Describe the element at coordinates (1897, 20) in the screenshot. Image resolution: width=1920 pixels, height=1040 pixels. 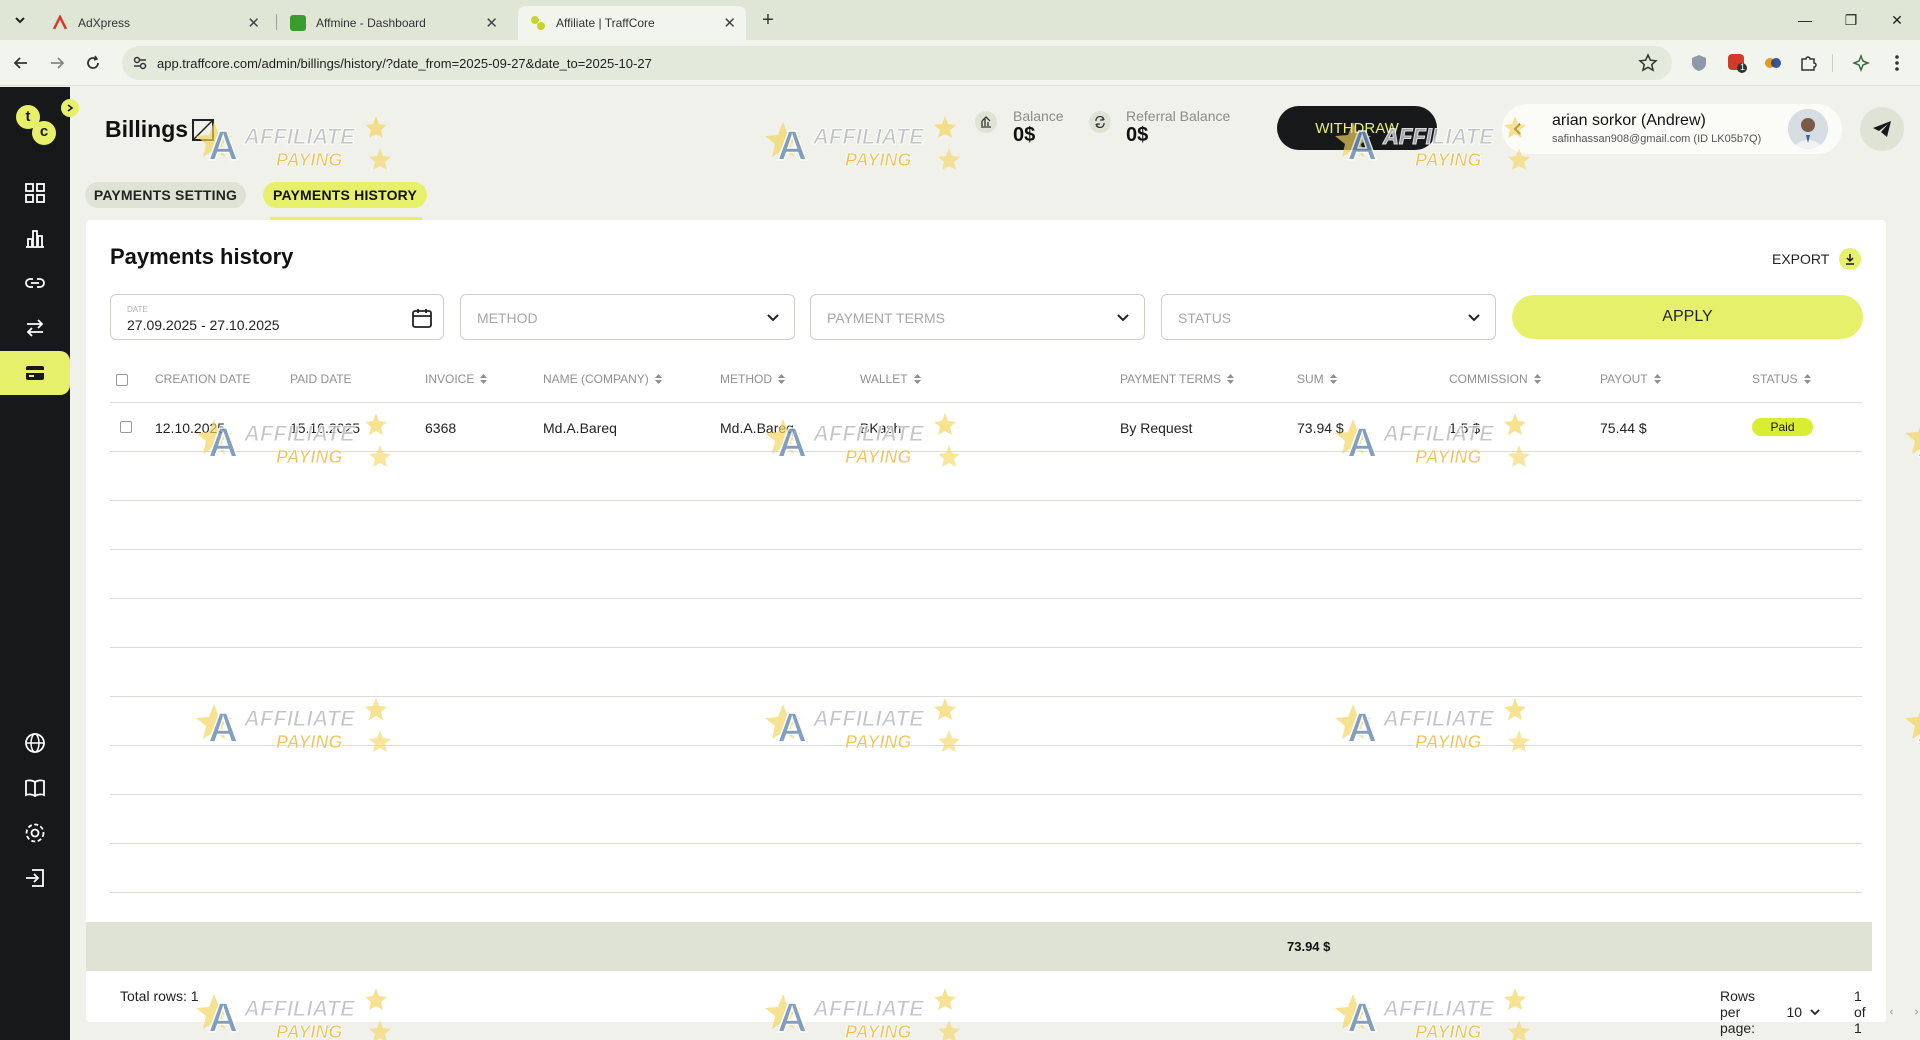
I see `close-window-button: ✕` at that location.